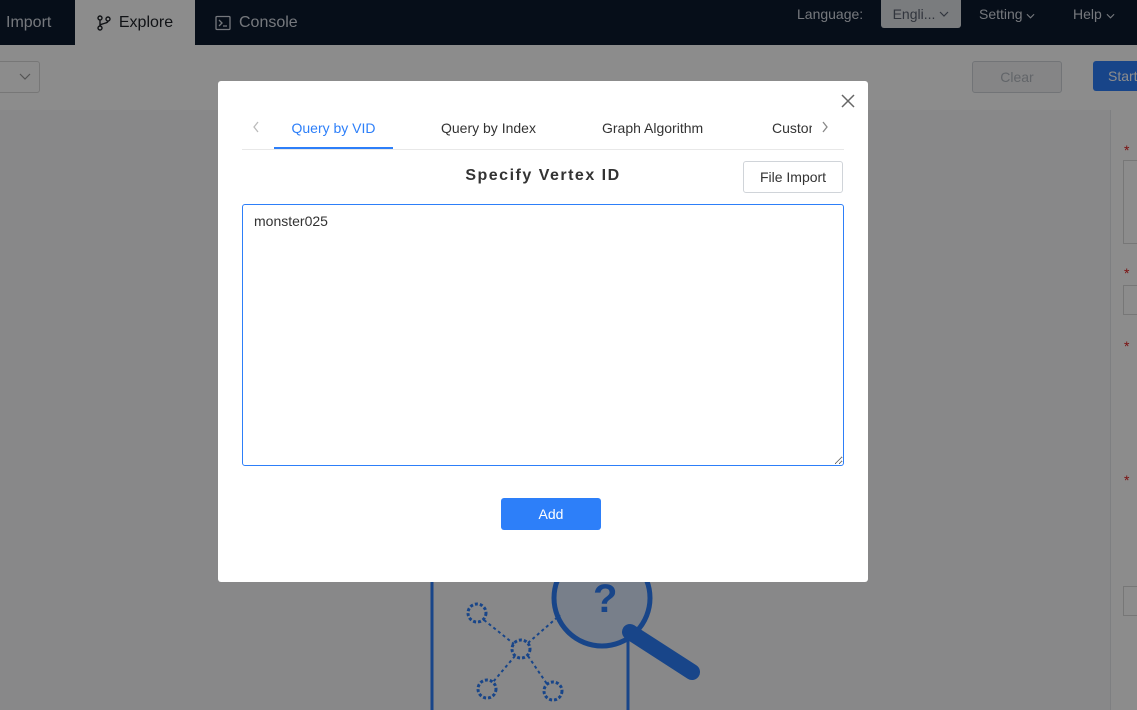  What do you see at coordinates (256, 127) in the screenshot?
I see `chevron-left-icon` at bounding box center [256, 127].